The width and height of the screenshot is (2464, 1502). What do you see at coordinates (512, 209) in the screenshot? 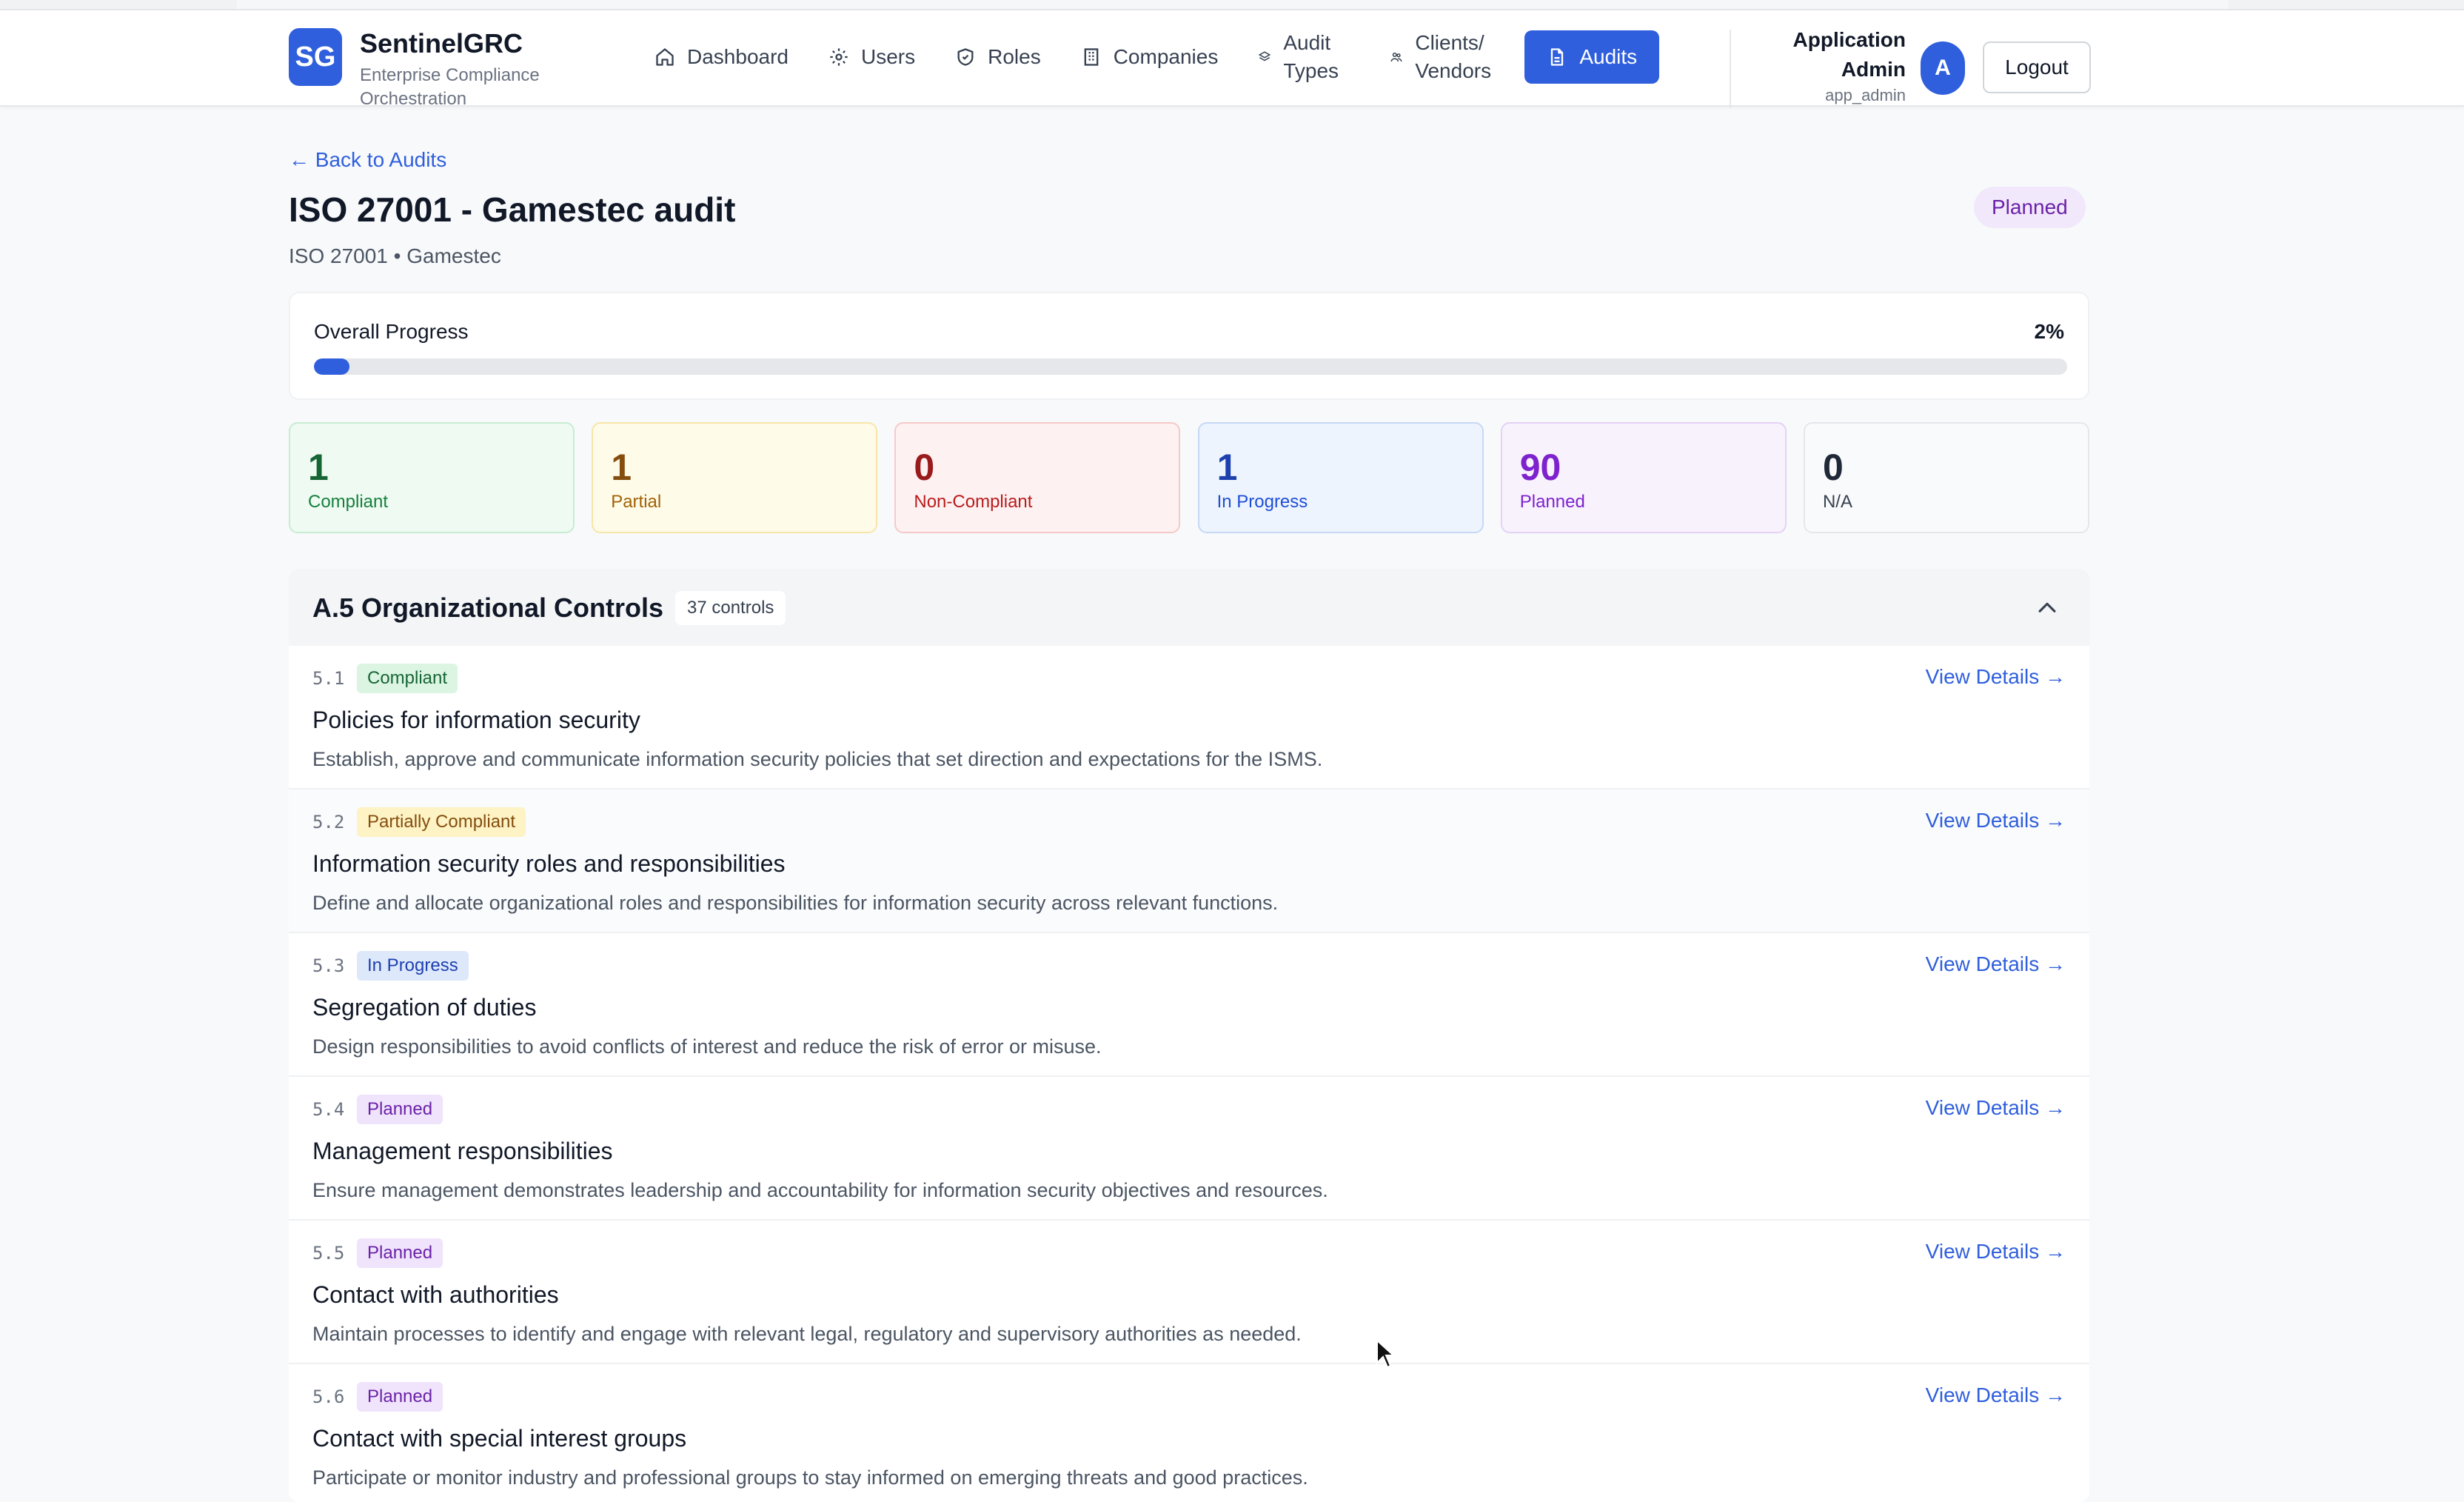
I see `page-title: ISO 27001 - Gamestec audit` at bounding box center [512, 209].